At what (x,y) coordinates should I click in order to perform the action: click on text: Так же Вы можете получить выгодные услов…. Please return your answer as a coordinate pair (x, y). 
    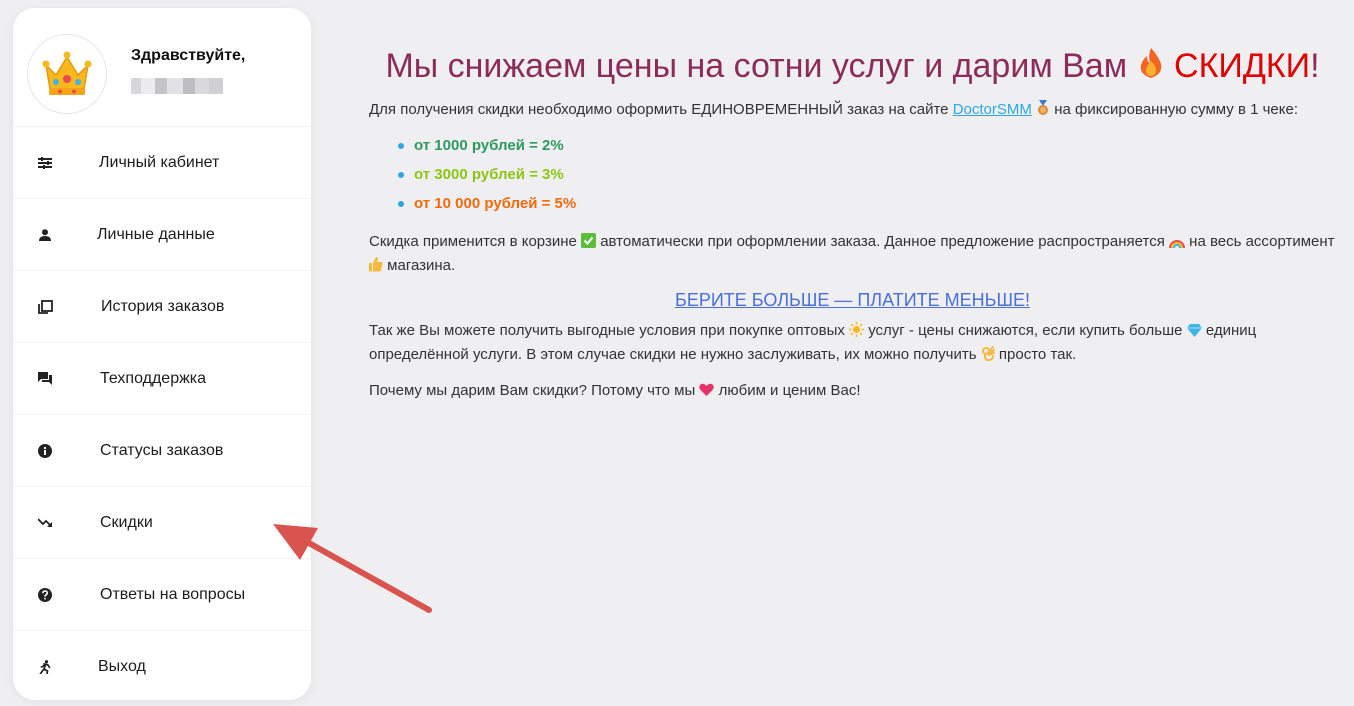
    Looking at the image, I should click on (607, 330).